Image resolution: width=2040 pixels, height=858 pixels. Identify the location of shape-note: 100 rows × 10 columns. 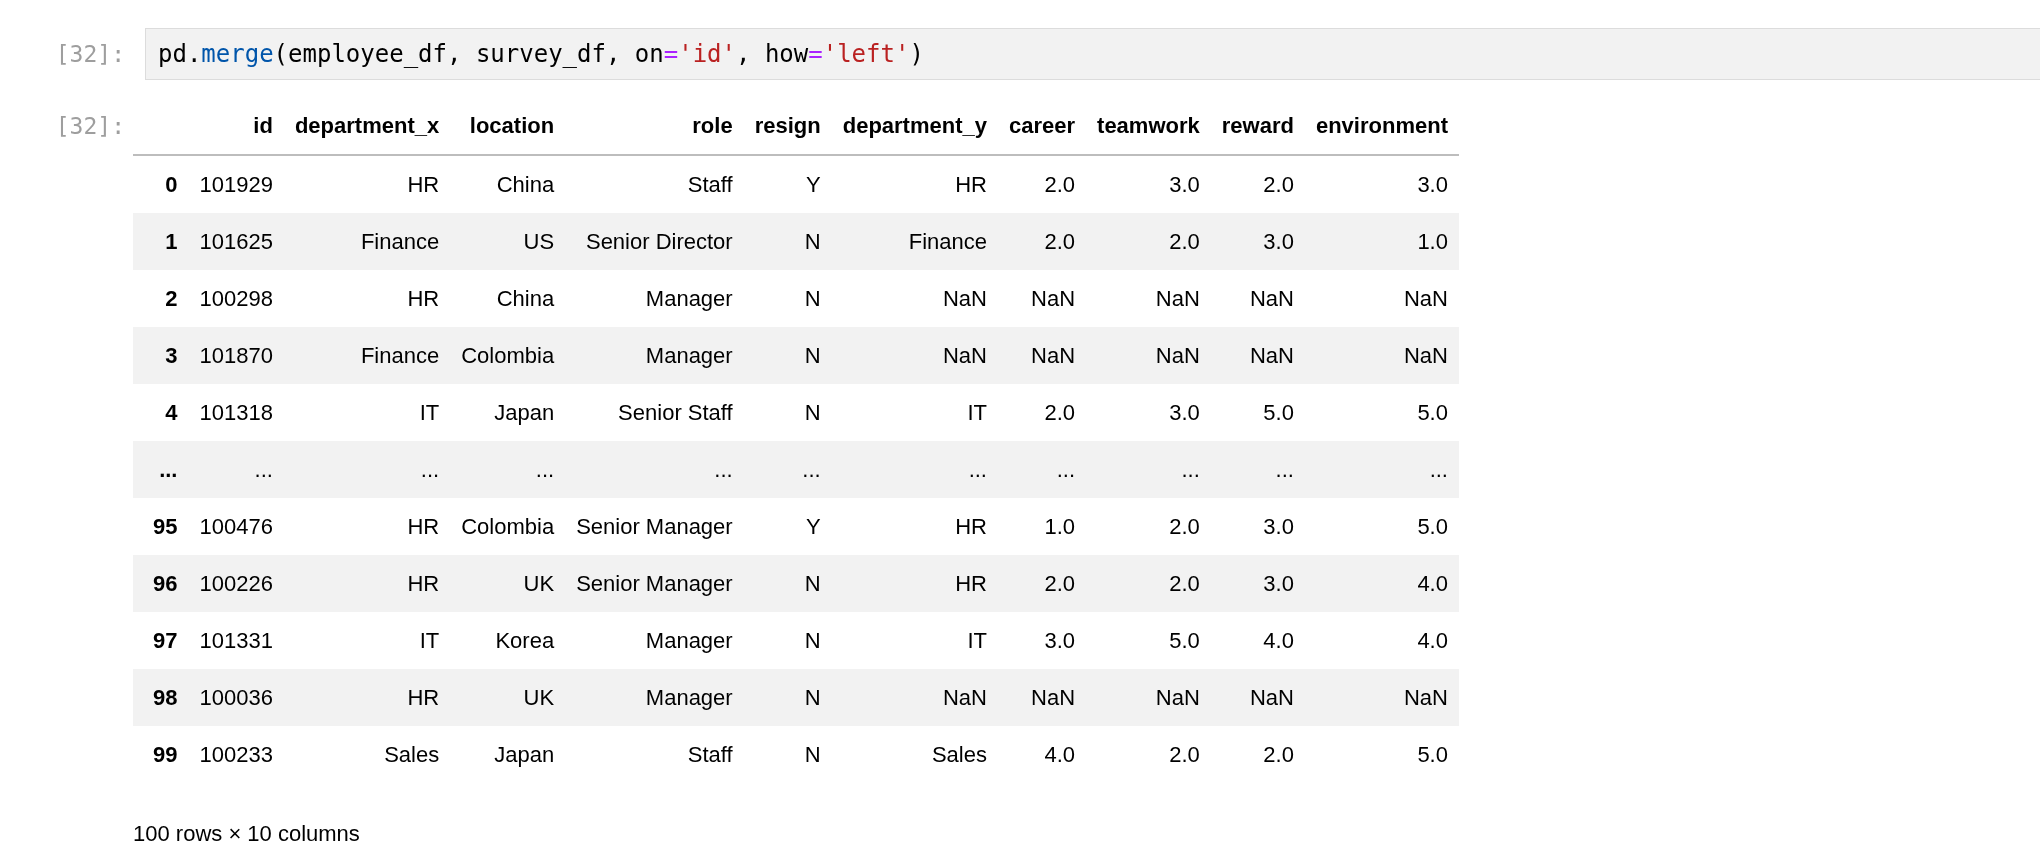
(247, 834).